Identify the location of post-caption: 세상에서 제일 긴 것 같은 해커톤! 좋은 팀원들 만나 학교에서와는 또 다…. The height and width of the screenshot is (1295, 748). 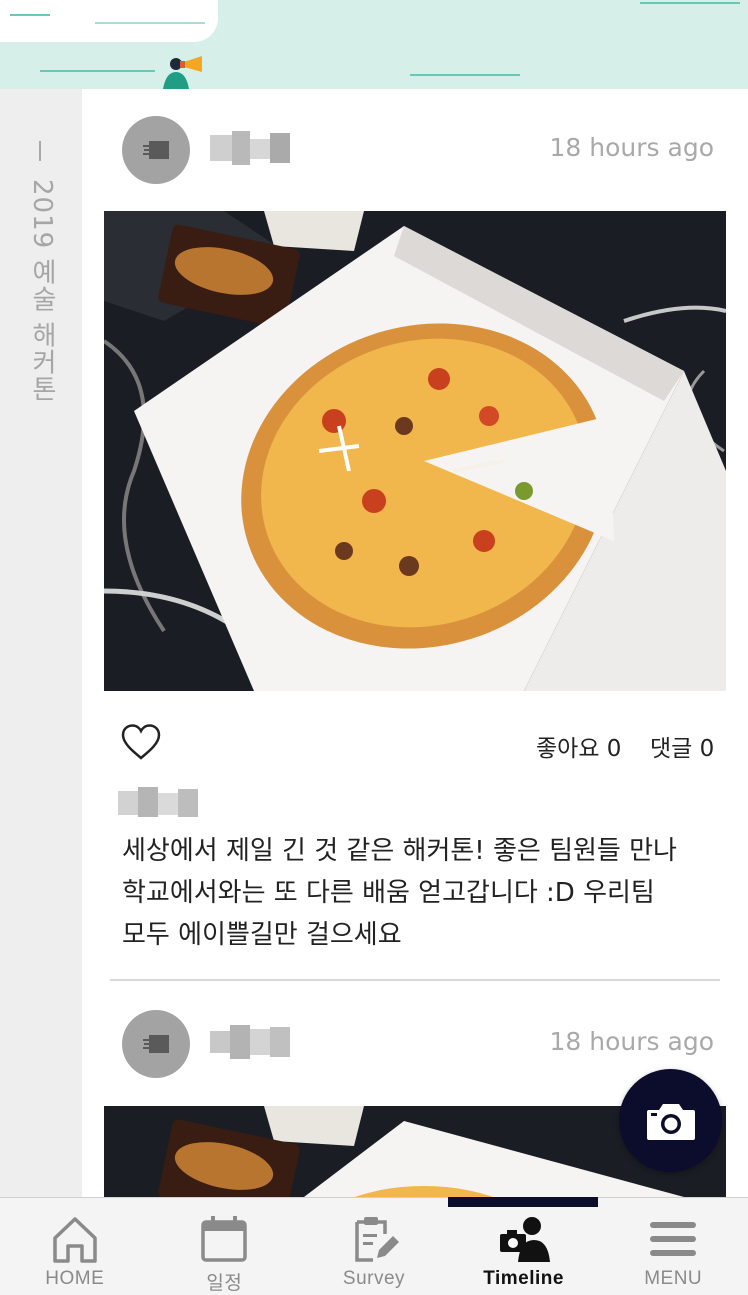
(417, 893).